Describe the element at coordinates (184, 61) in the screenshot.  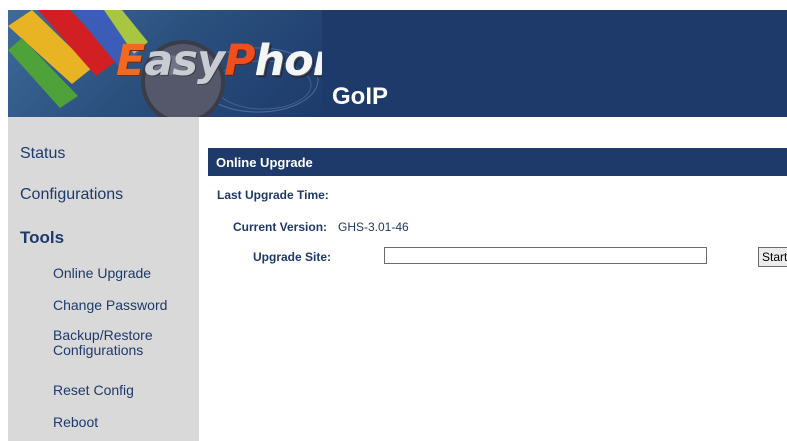
I see `logo-text-sy: asy` at that location.